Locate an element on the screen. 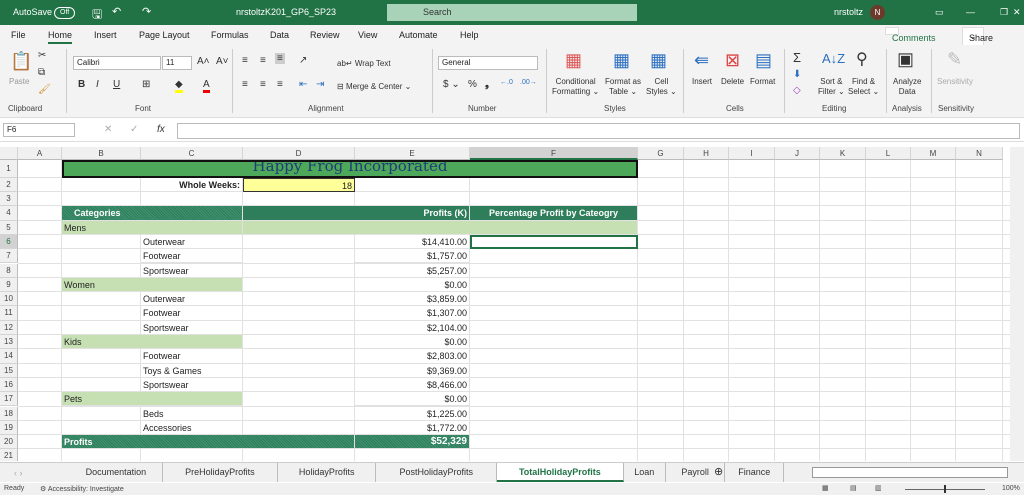 The width and height of the screenshot is (1024, 495). align-center-icon: ≡ is located at coordinates (263, 84).